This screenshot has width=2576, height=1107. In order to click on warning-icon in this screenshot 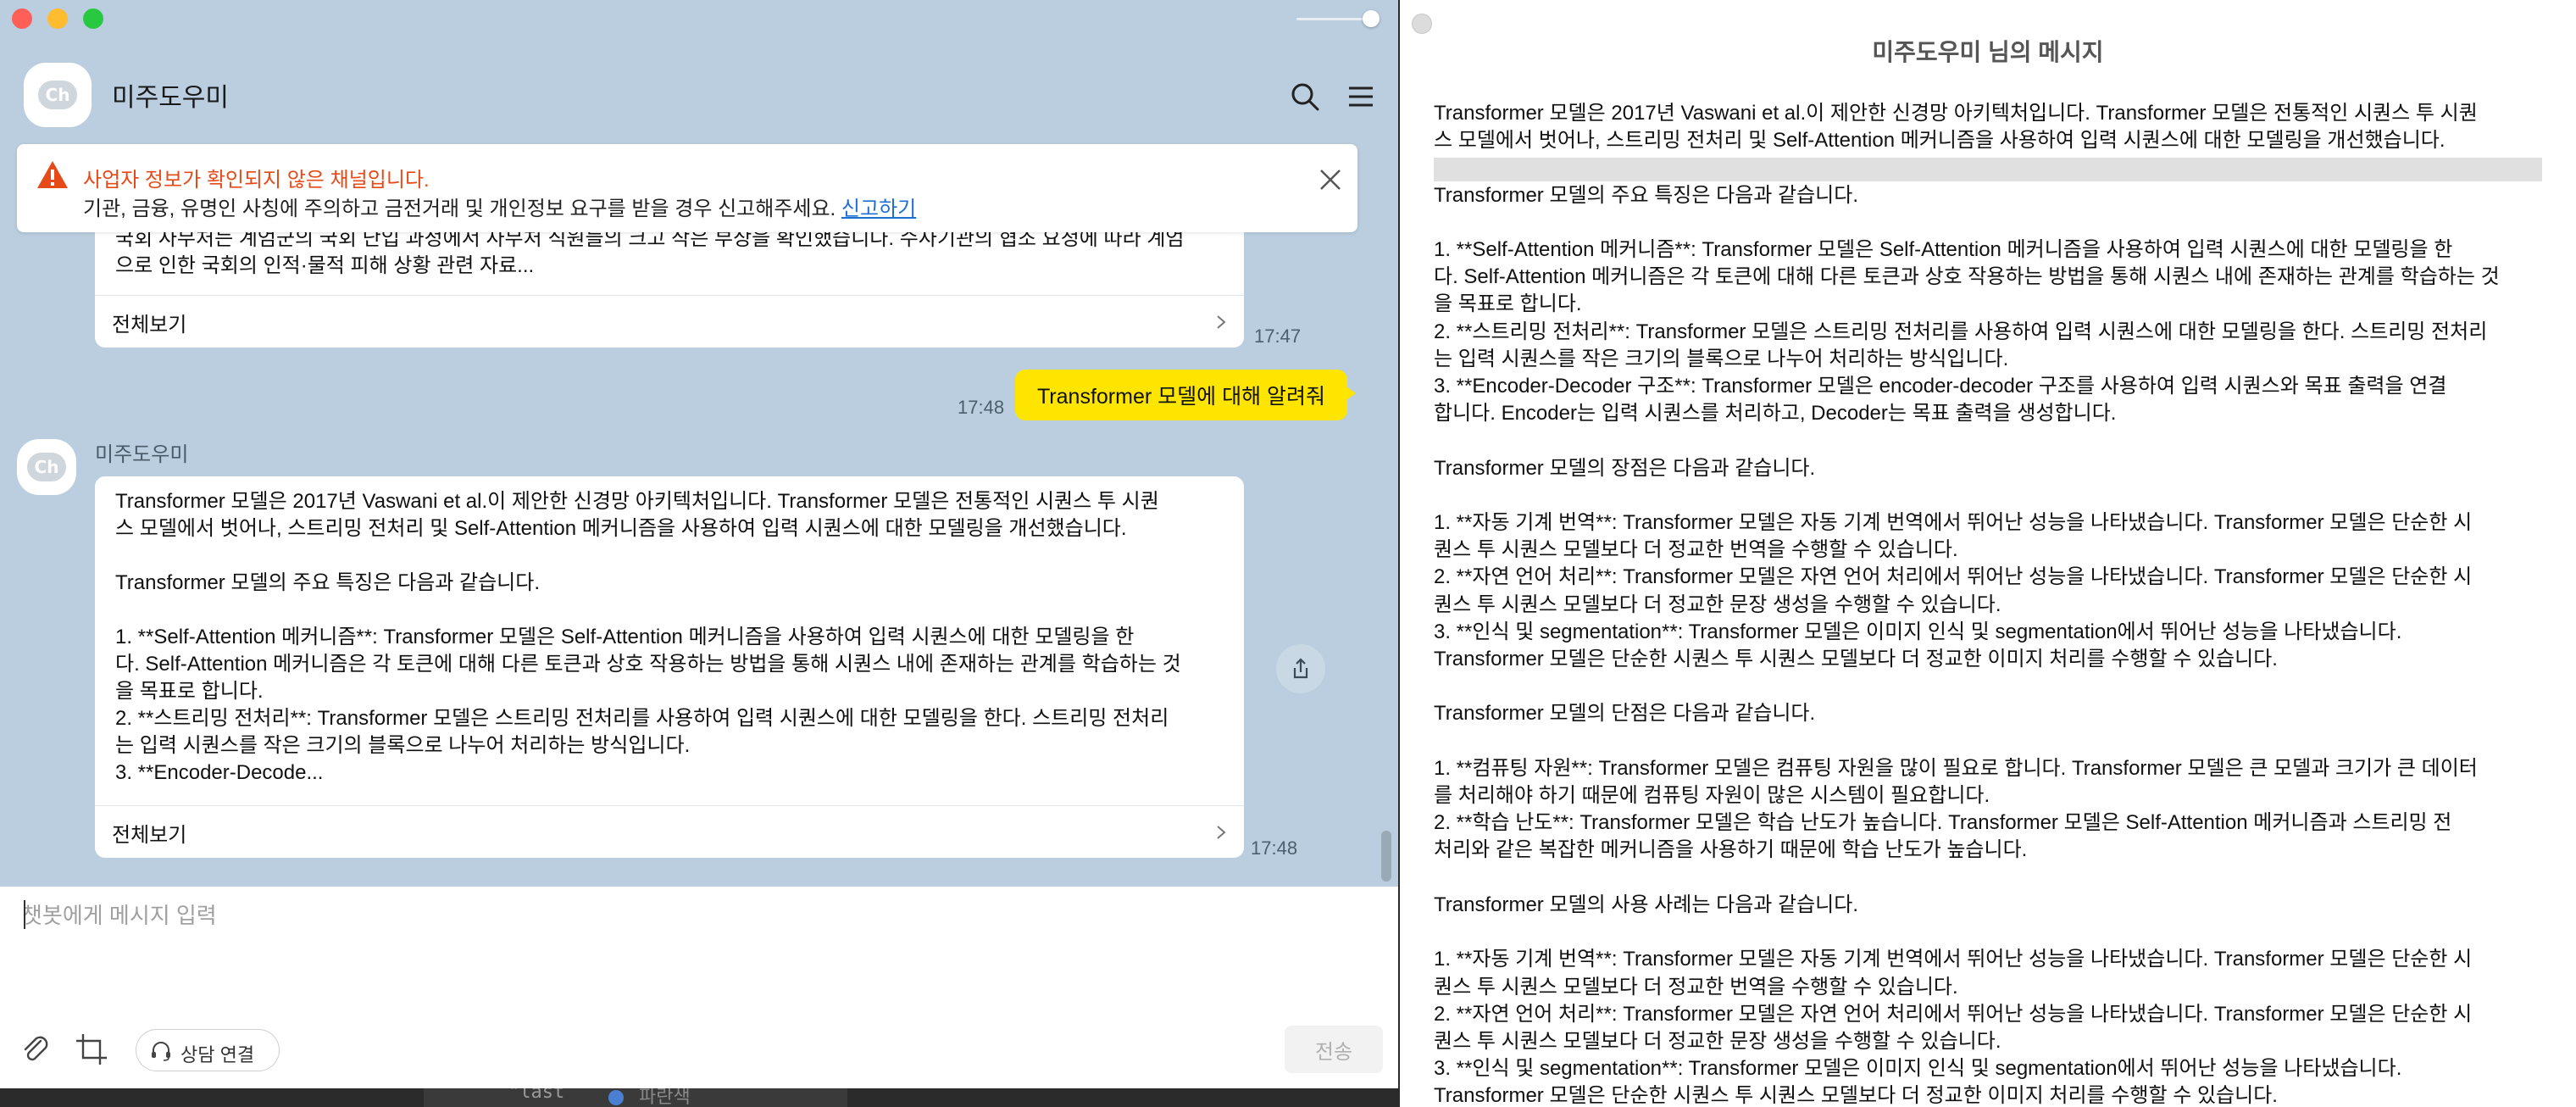, I will do `click(52, 174)`.